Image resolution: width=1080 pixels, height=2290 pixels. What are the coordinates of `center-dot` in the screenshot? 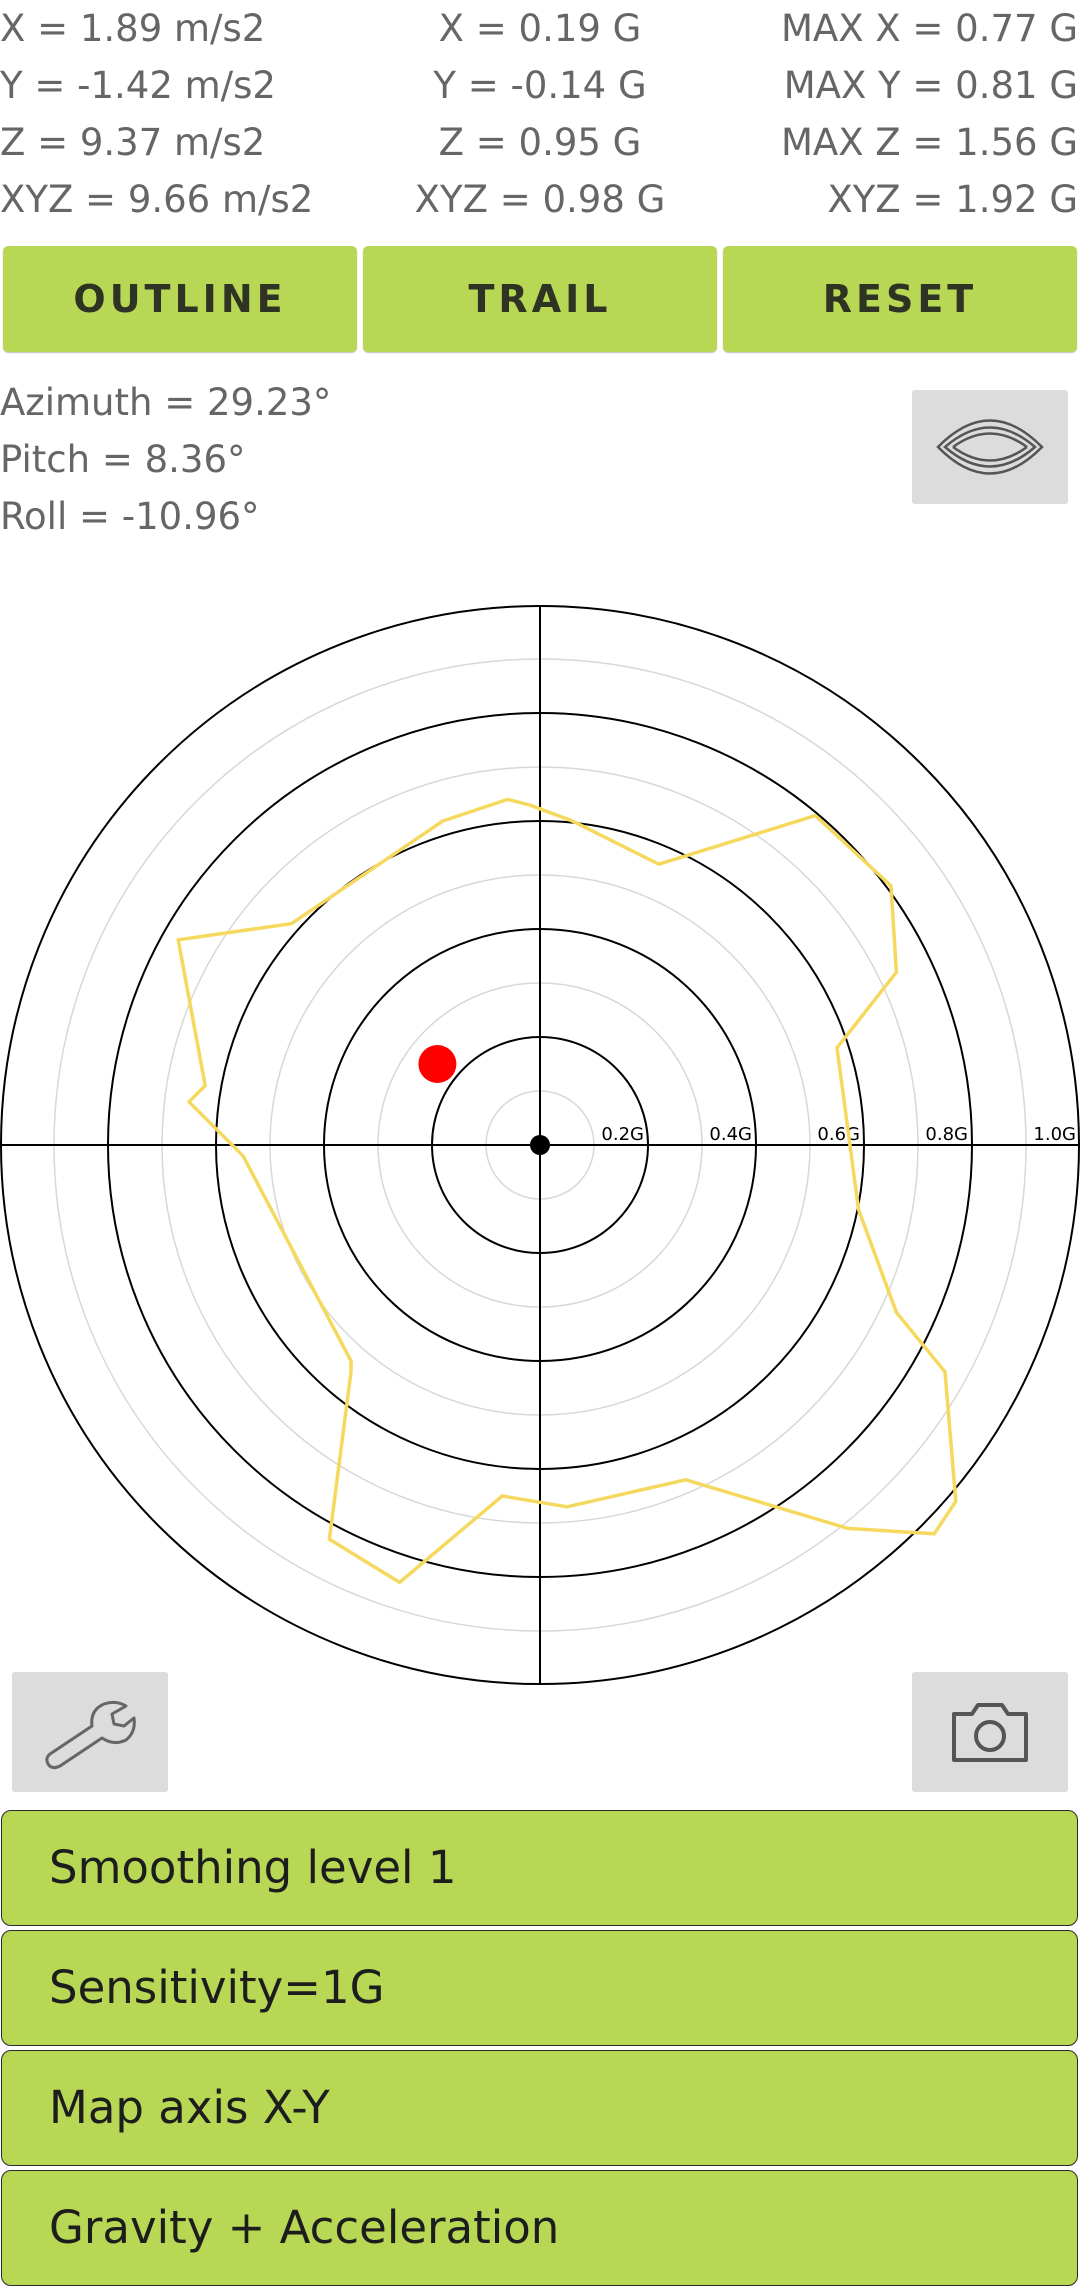 It's located at (540, 1145).